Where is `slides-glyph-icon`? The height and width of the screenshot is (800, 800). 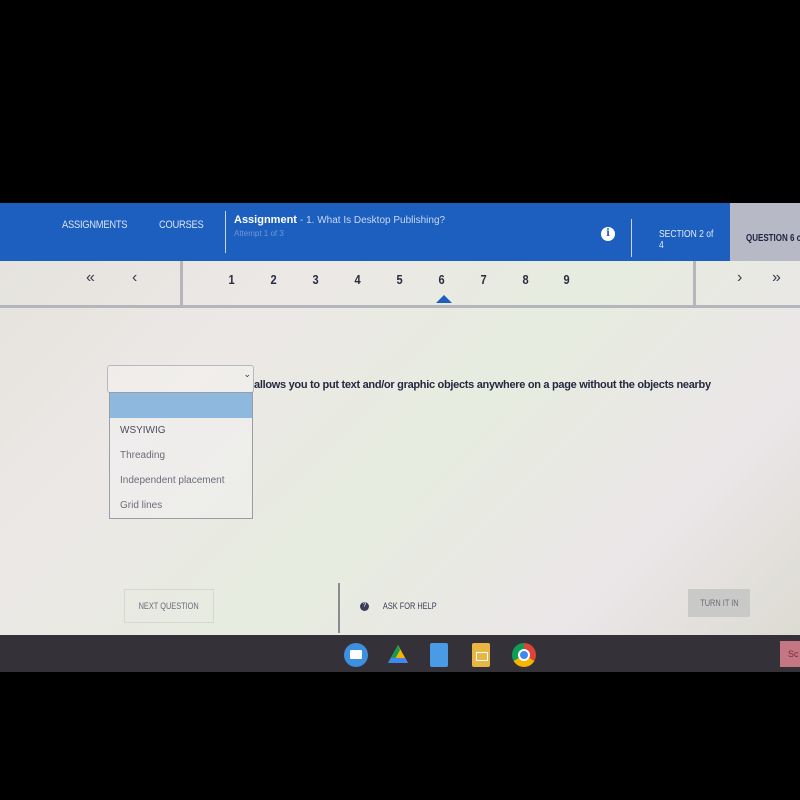 slides-glyph-icon is located at coordinates (482, 656).